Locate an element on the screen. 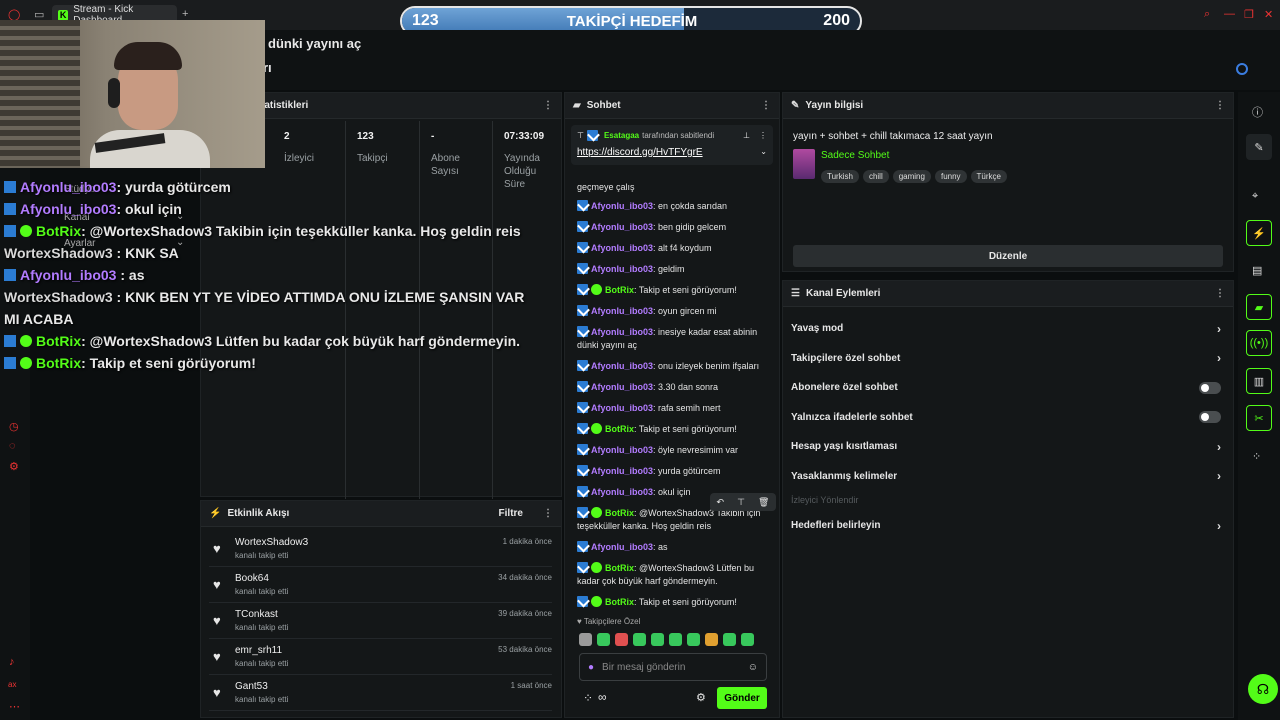 Image resolution: width=1280 pixels, height=720 pixels. clock-icon: ◷ is located at coordinates (14, 426).